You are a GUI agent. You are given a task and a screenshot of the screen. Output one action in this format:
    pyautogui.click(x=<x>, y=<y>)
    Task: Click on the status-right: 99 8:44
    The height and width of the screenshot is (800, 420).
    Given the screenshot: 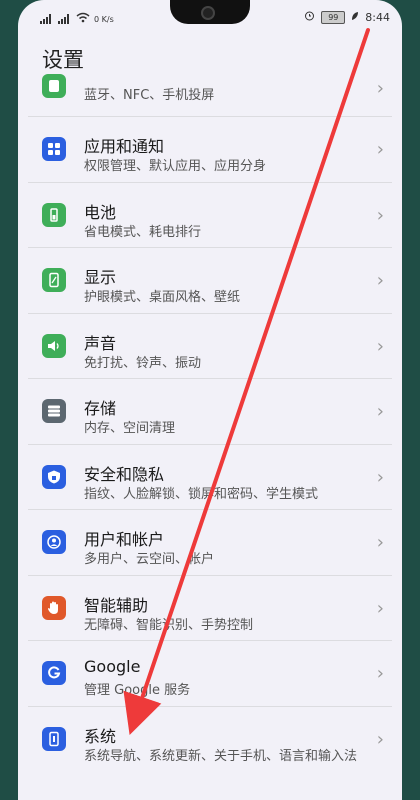 What is the action you would take?
    pyautogui.click(x=347, y=17)
    